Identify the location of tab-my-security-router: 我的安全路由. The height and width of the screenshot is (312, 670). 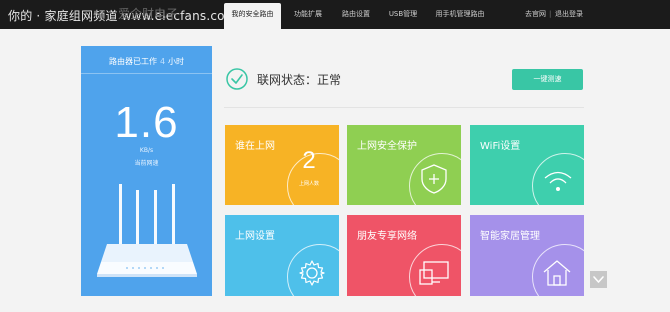
(252, 16).